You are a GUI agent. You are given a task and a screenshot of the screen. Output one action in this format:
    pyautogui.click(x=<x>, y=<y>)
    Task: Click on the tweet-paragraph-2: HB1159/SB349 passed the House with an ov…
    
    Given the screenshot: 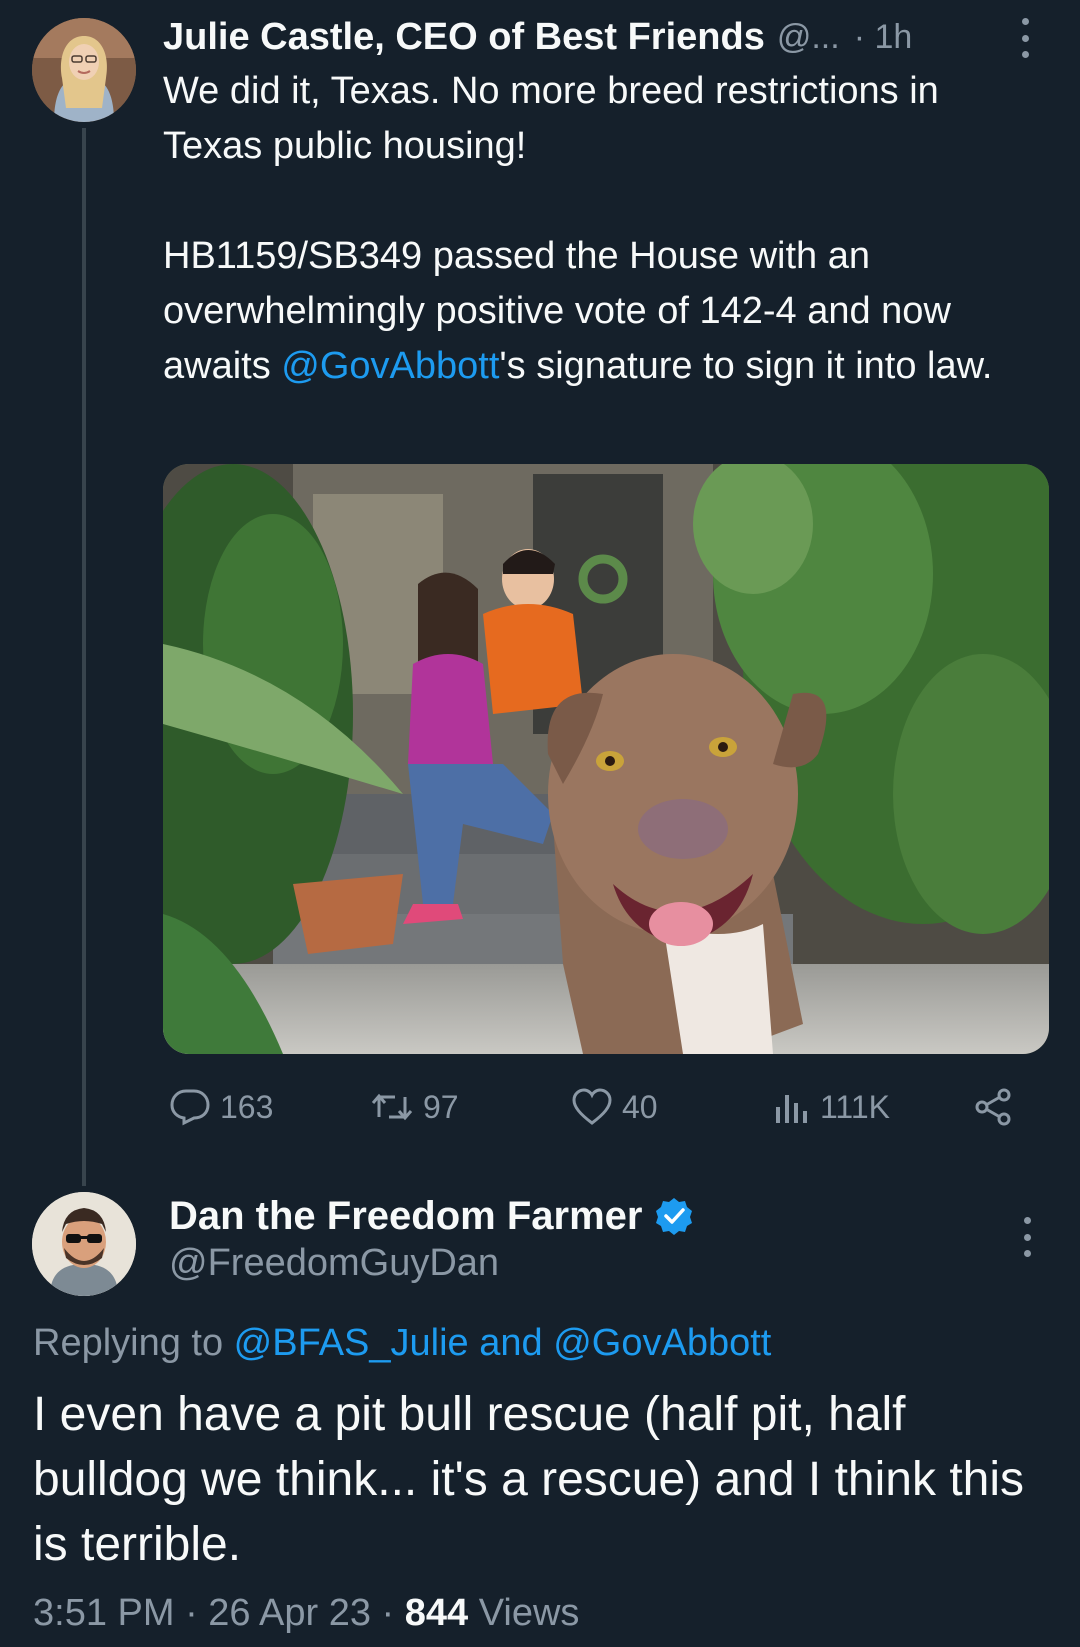 What is the action you would take?
    pyautogui.click(x=603, y=311)
    